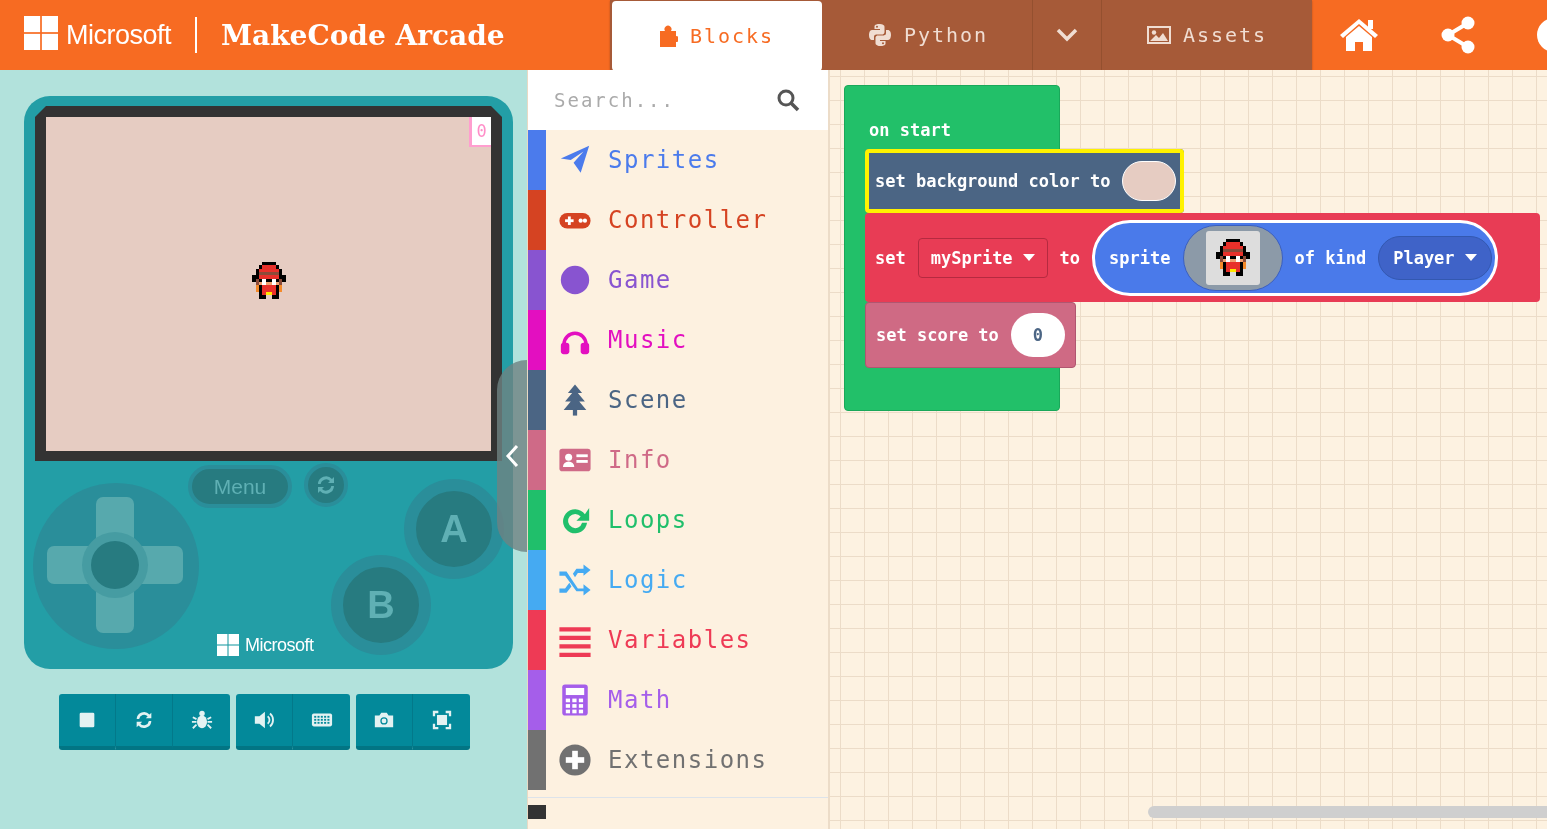  I want to click on chevron-down-icon, so click(1067, 35).